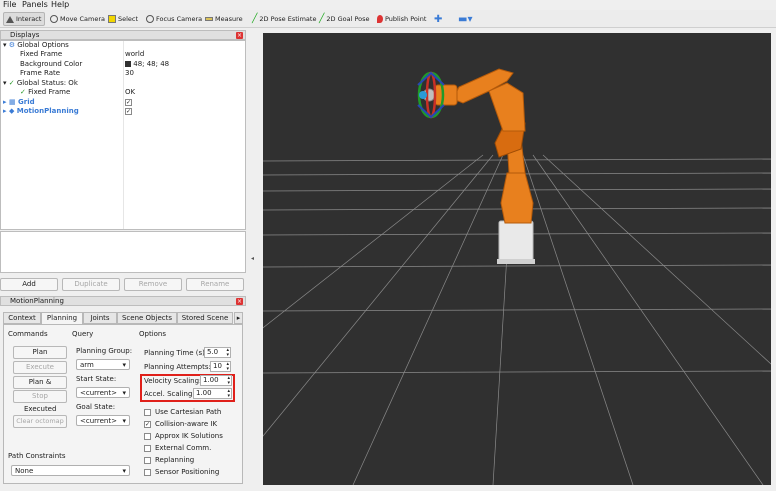 This screenshot has width=776, height=491. What do you see at coordinates (37, 456) in the screenshot?
I see `path-constraints-label: Path Constraints` at bounding box center [37, 456].